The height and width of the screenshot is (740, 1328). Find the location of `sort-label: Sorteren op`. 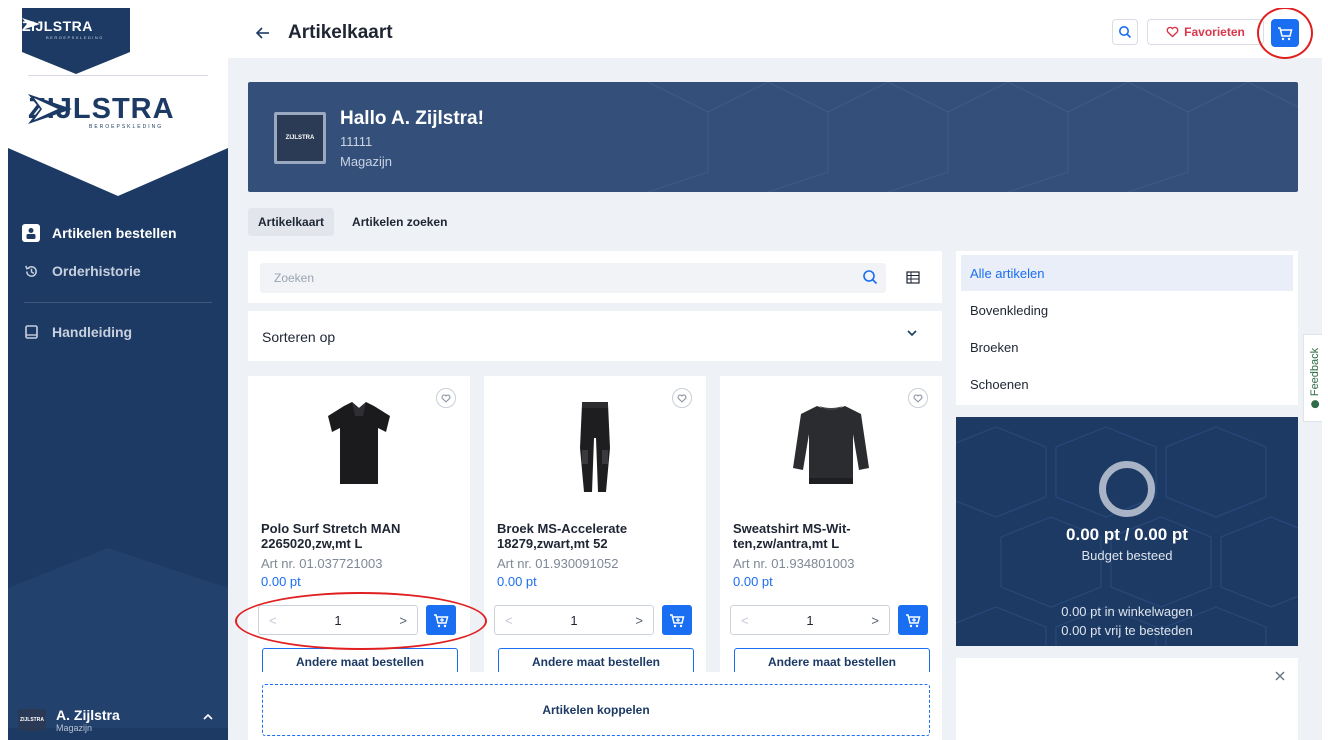

sort-label: Sorteren op is located at coordinates (299, 337).